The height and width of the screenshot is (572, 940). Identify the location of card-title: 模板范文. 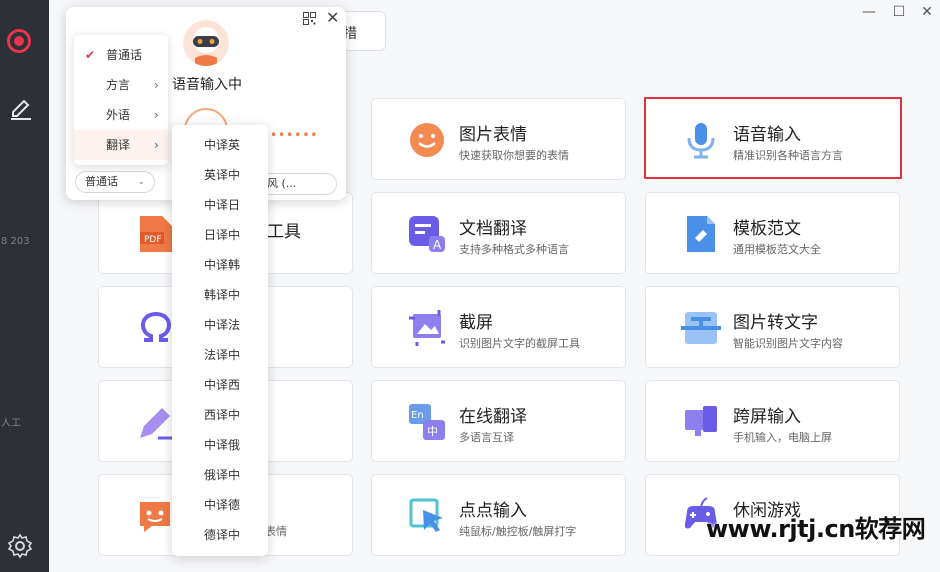
(767, 229).